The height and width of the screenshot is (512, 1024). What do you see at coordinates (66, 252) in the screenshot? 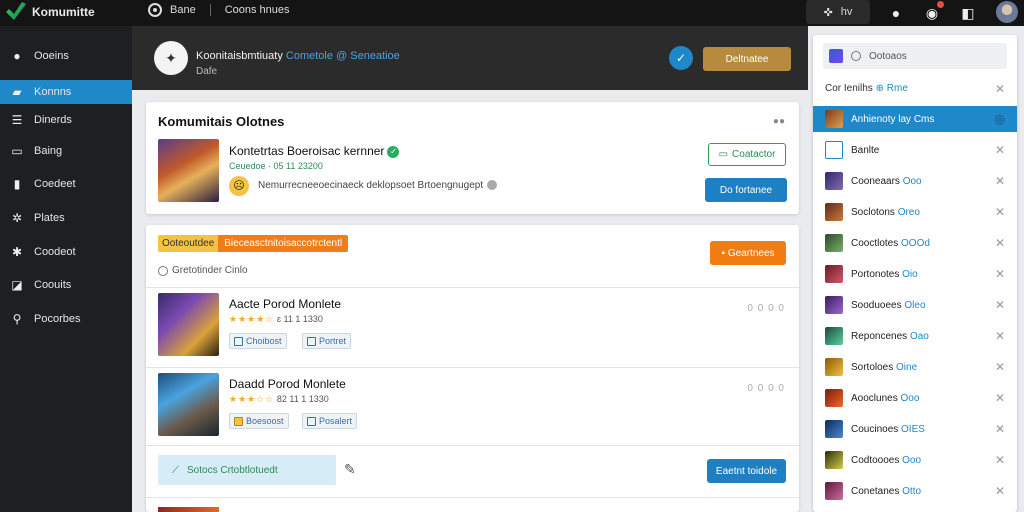
I see `sidebar-item-7: ✱ Coodeot` at bounding box center [66, 252].